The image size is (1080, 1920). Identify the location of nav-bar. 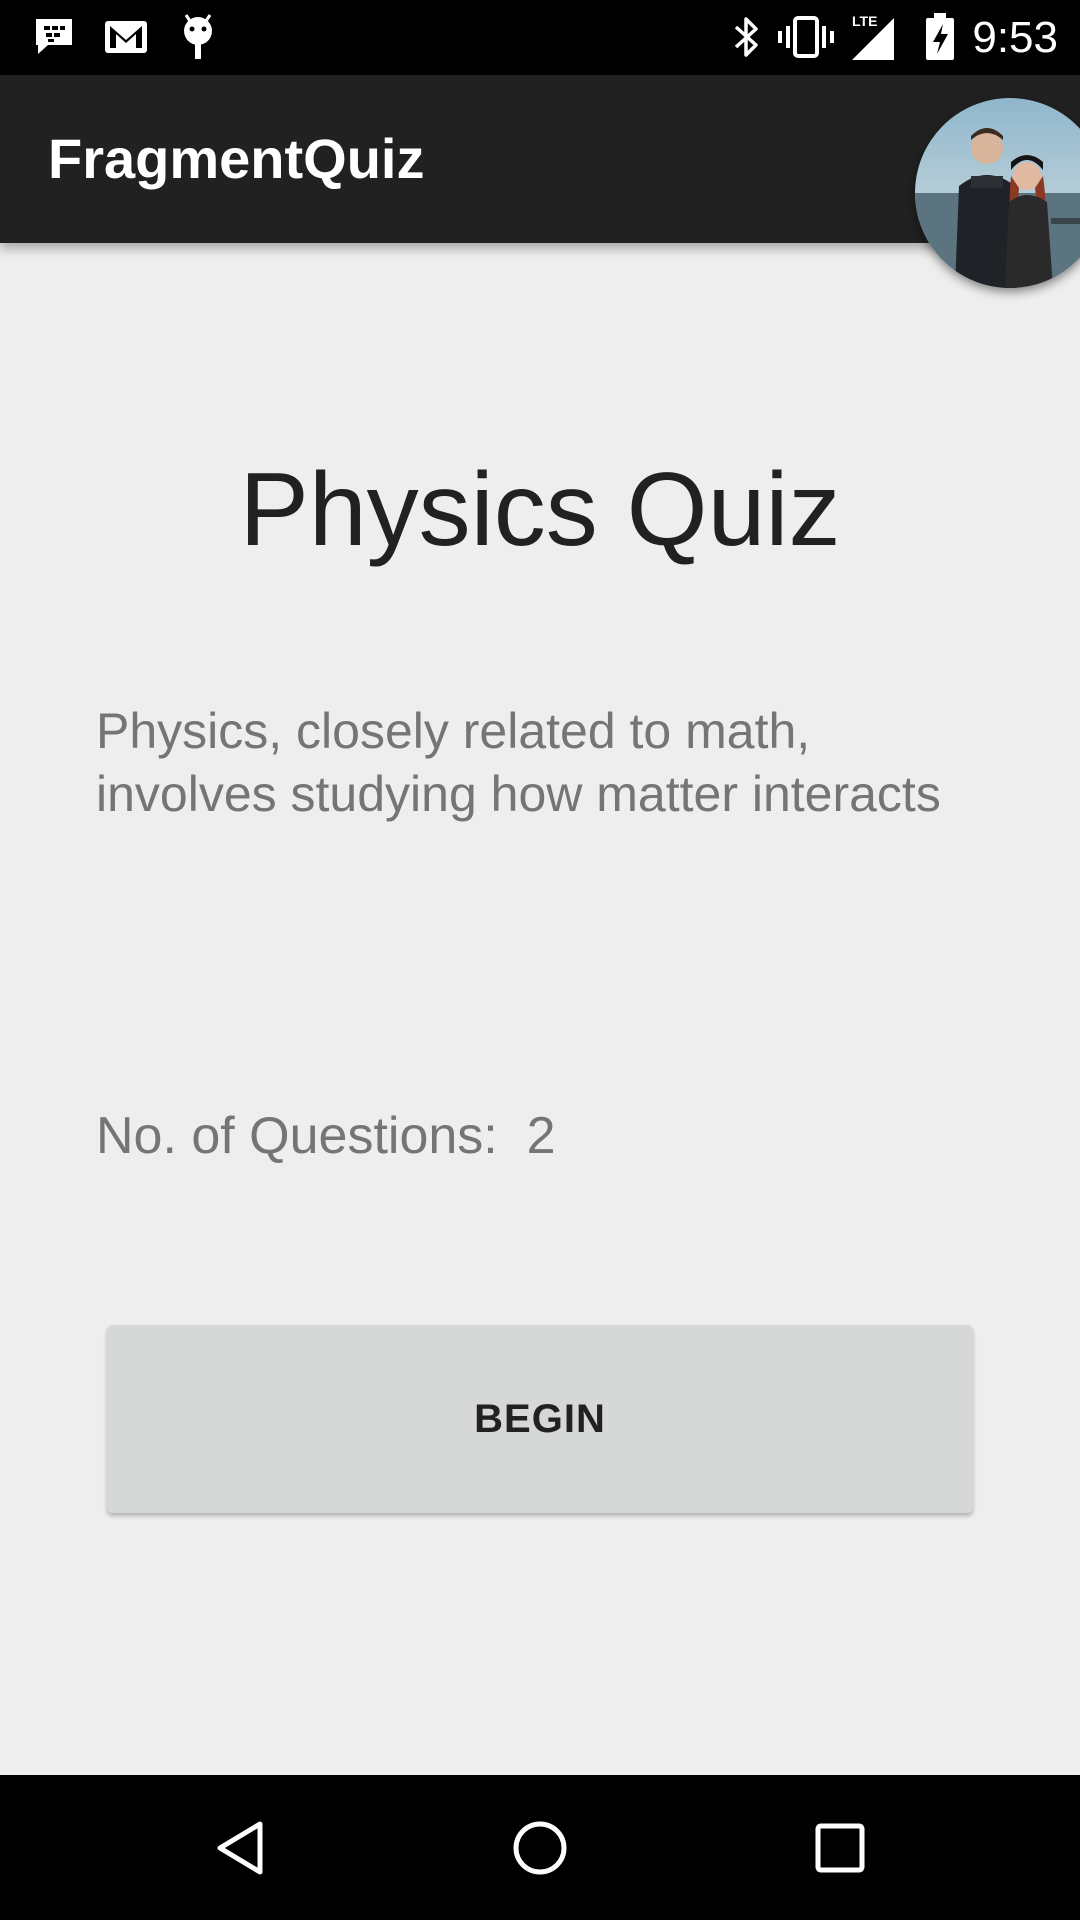
(540, 1847).